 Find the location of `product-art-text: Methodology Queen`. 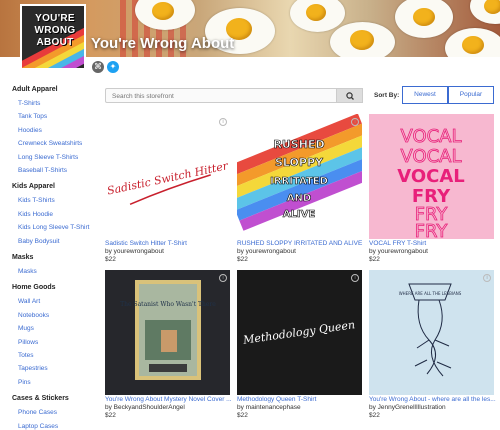

product-art-text: Methodology Queen is located at coordinates (298, 332).